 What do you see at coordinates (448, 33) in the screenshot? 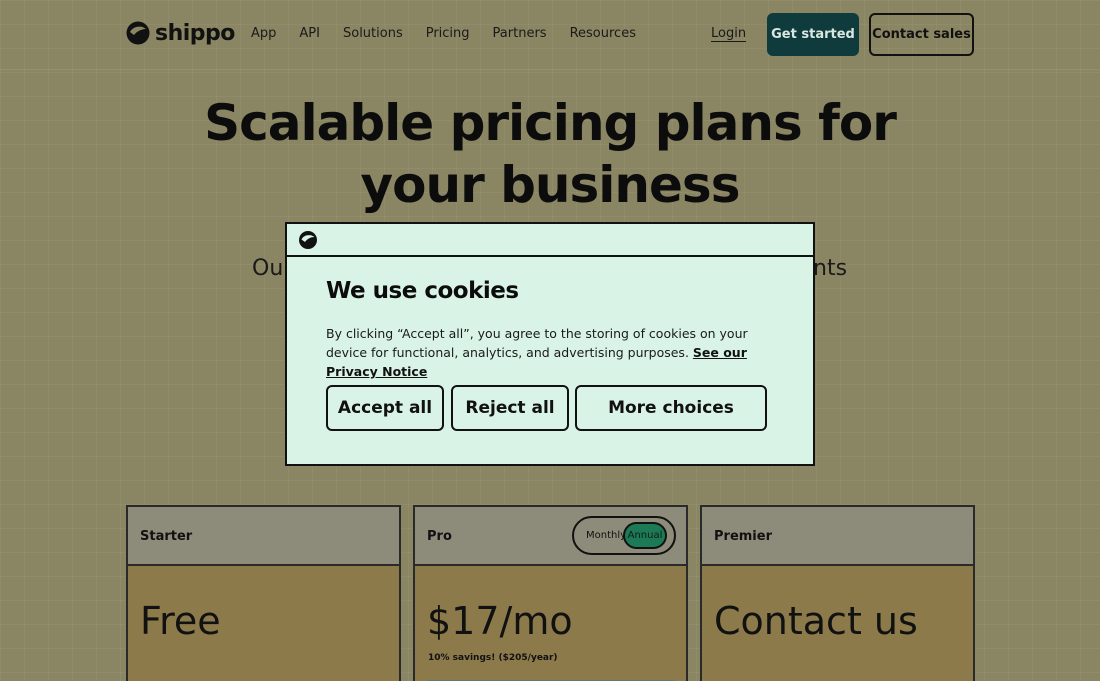
I see `nav-item-pricing: Pricing` at bounding box center [448, 33].